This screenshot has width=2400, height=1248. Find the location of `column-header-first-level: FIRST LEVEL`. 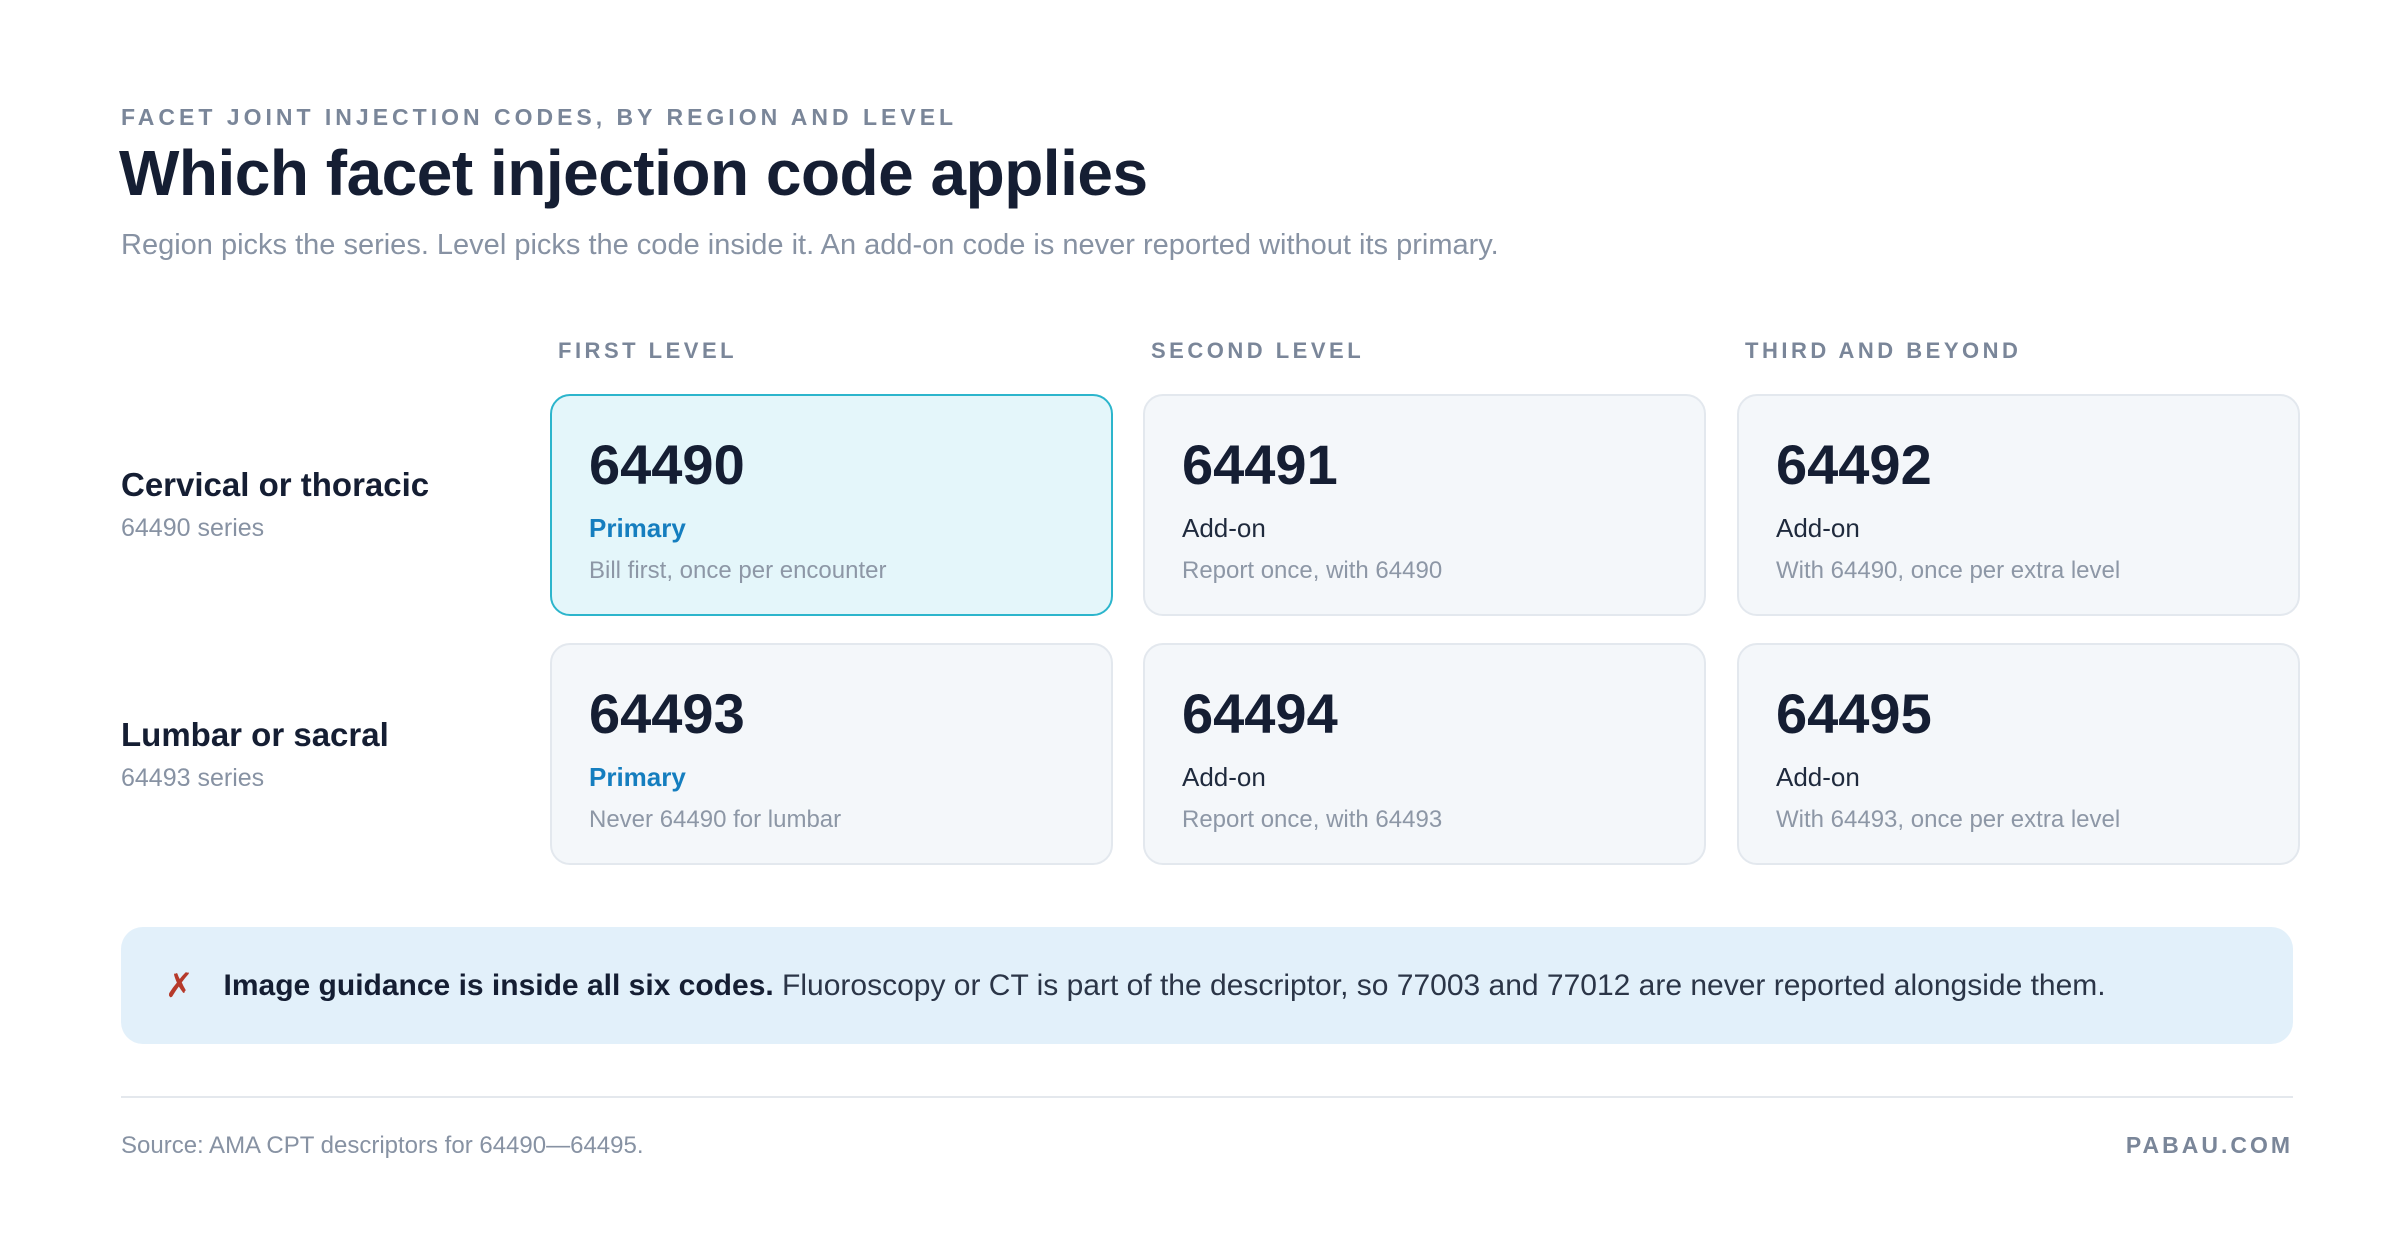

column-header-first-level: FIRST LEVEL is located at coordinates (648, 350).